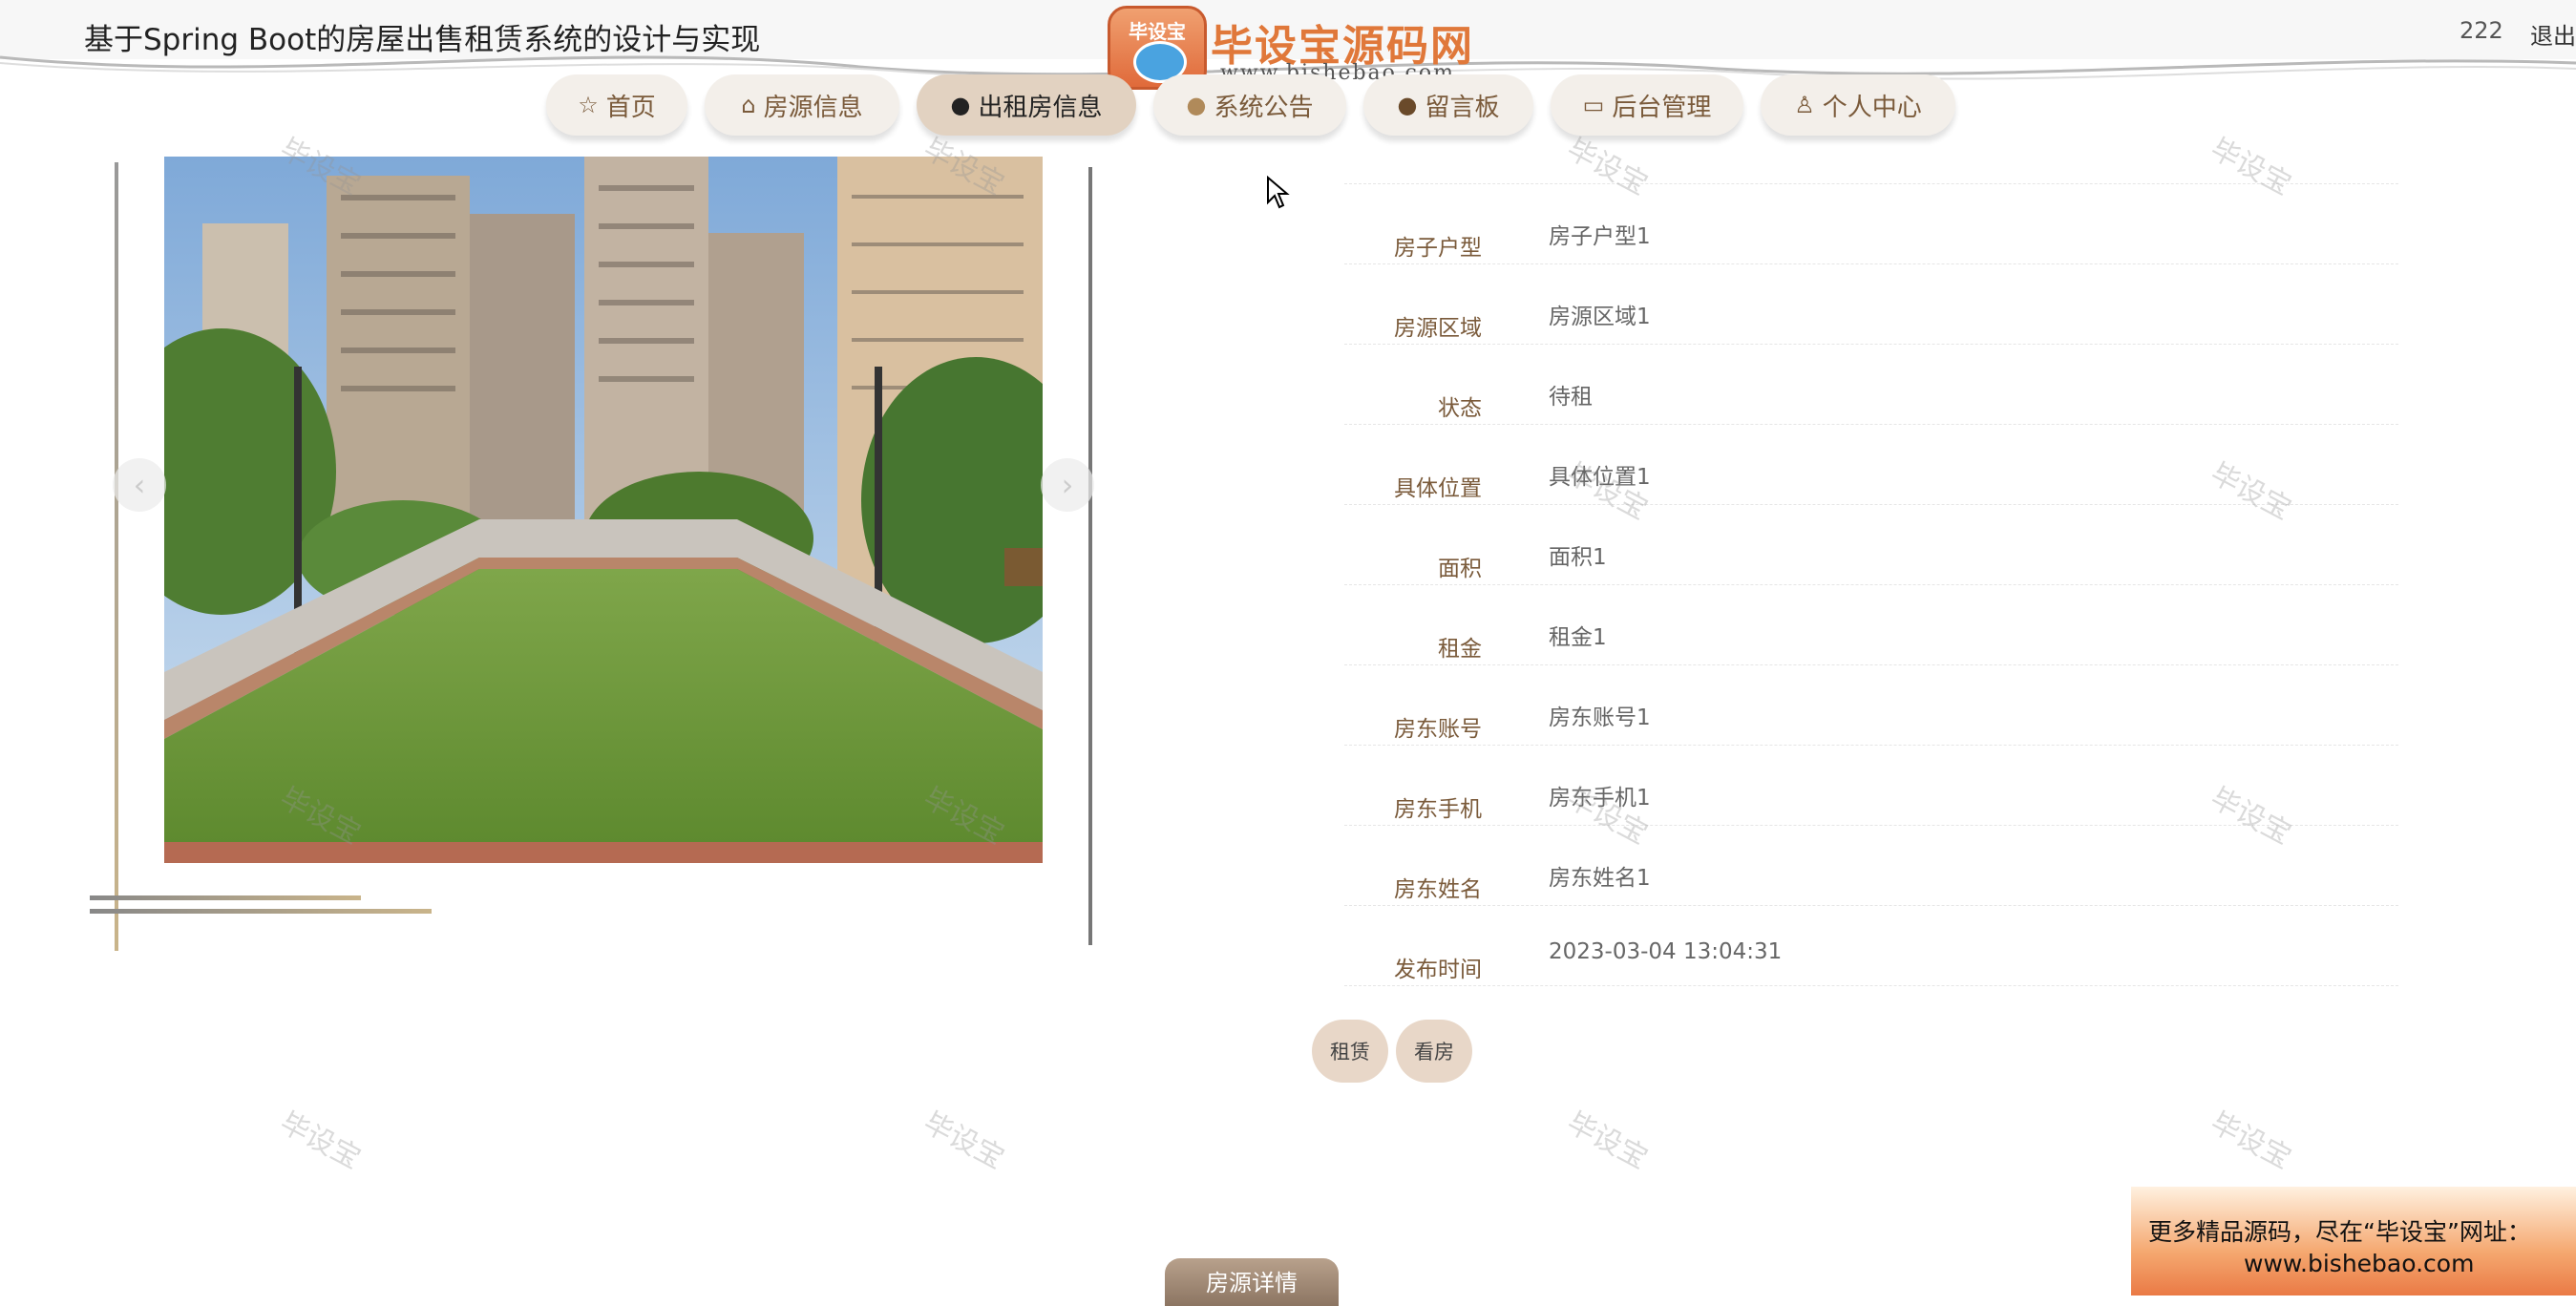 The image size is (2576, 1306). What do you see at coordinates (1872, 107) in the screenshot?
I see `nav-item-label: 个人中心` at bounding box center [1872, 107].